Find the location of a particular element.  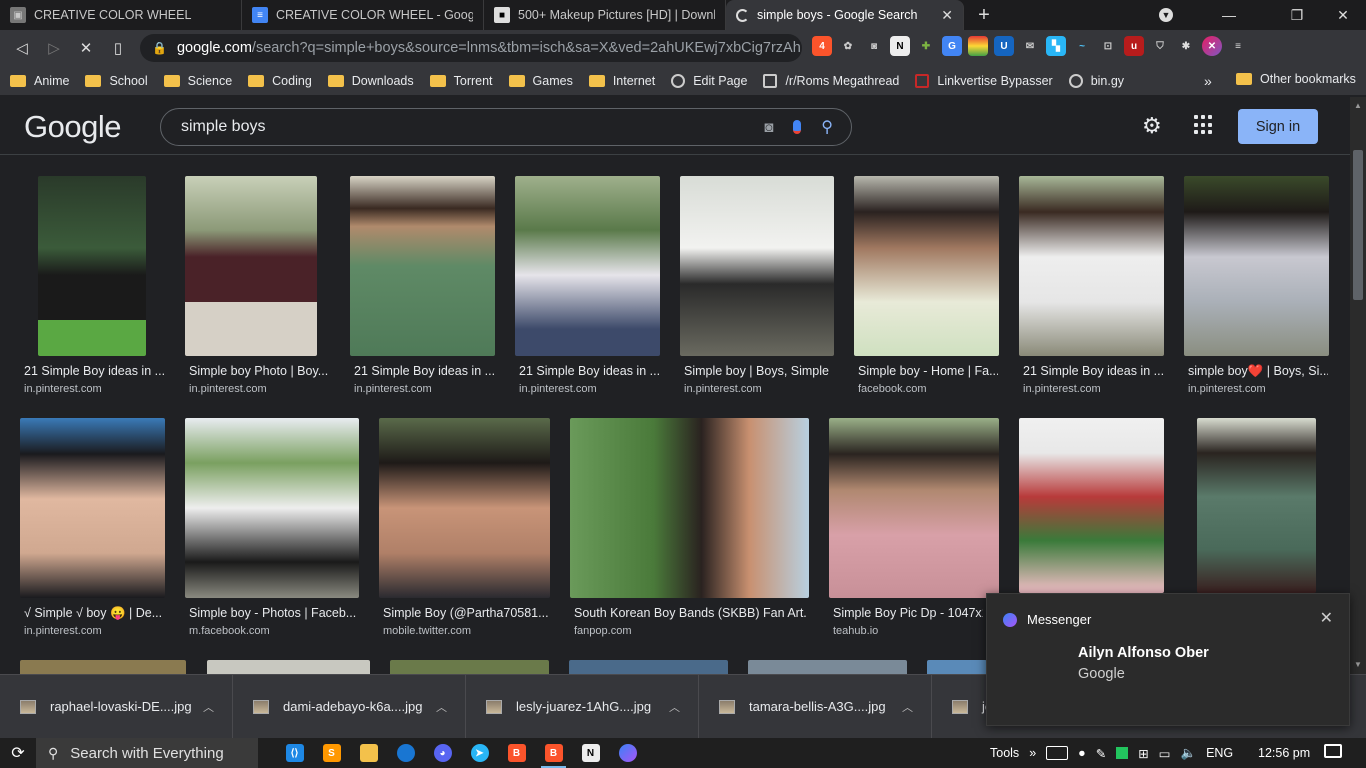

nvidia-icon is located at coordinates (1122, 753).